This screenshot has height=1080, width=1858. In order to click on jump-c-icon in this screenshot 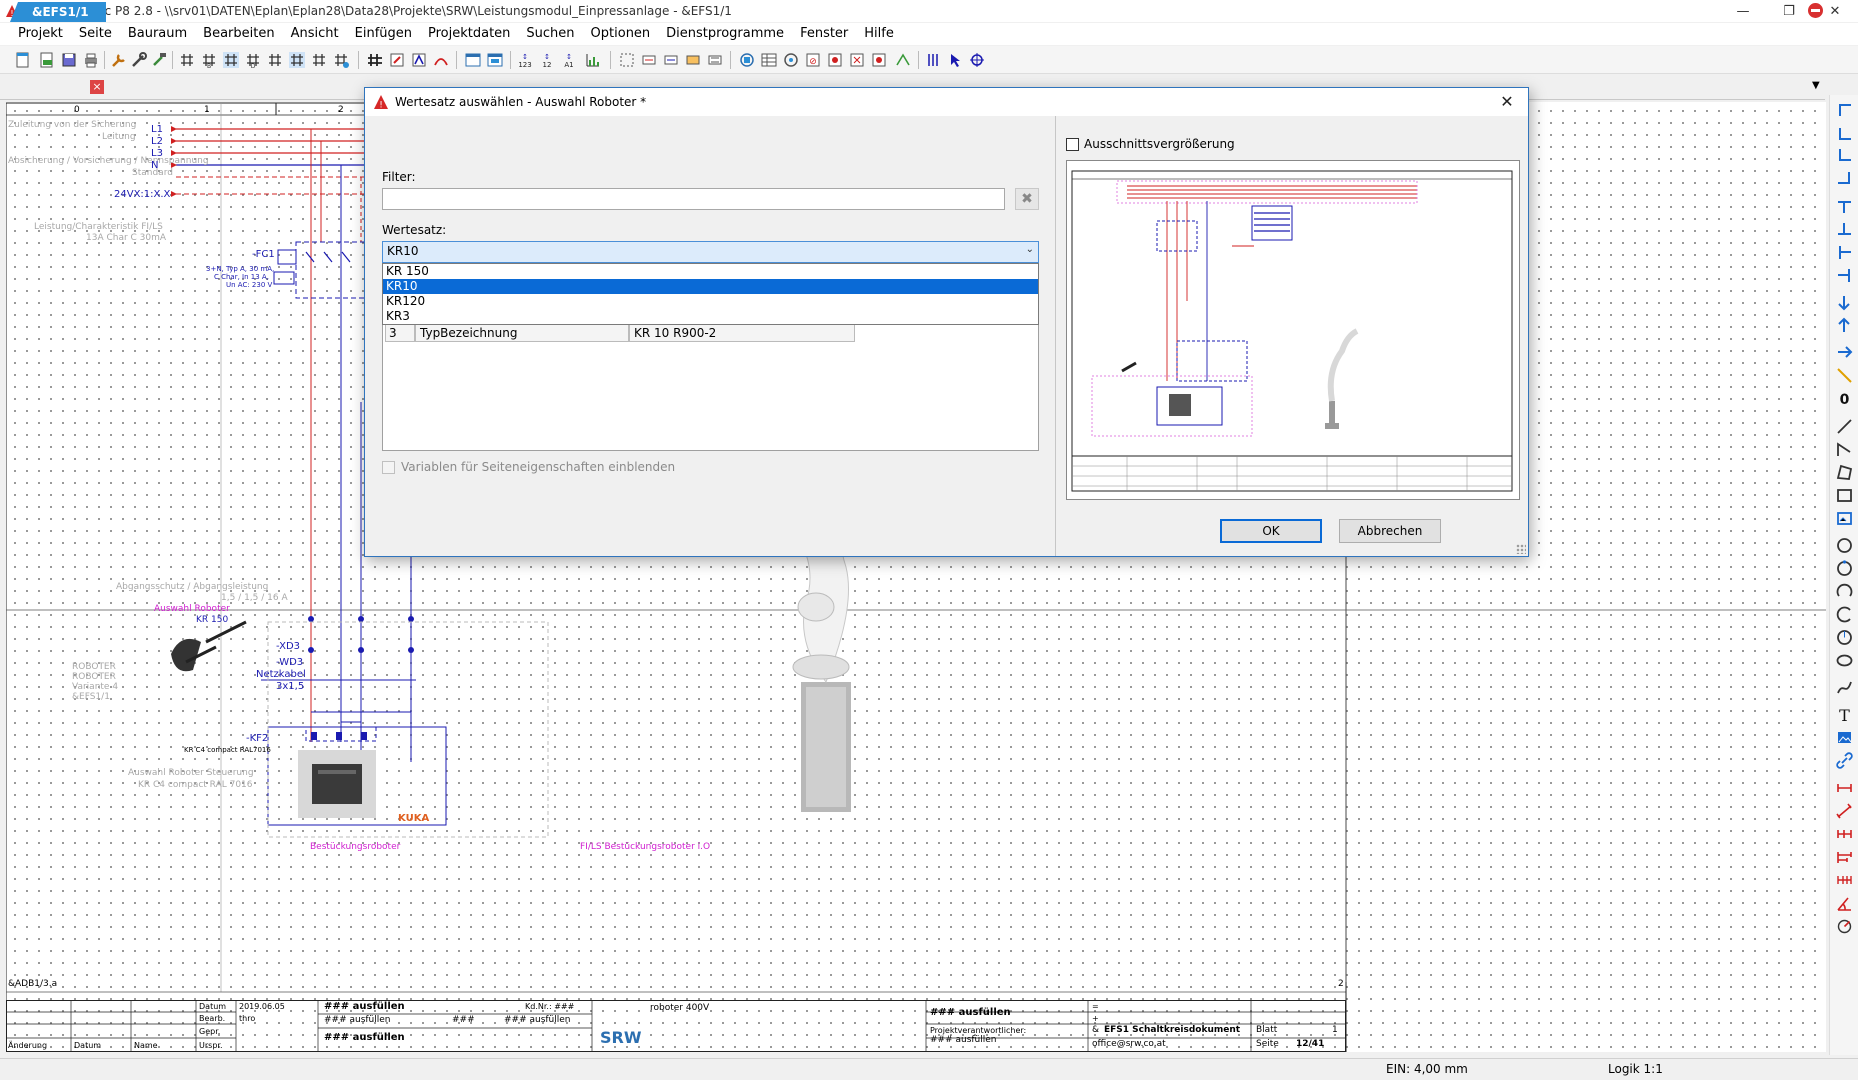, I will do `click(1844, 352)`.